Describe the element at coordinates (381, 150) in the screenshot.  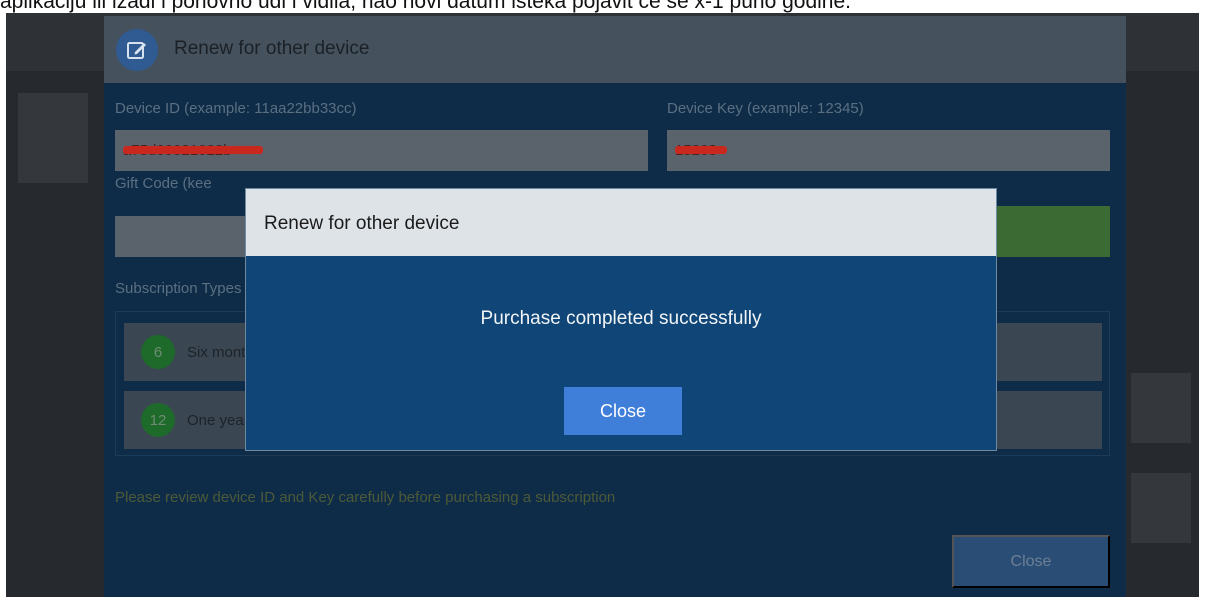
I see `device-id-input: a75d09021022b` at that location.